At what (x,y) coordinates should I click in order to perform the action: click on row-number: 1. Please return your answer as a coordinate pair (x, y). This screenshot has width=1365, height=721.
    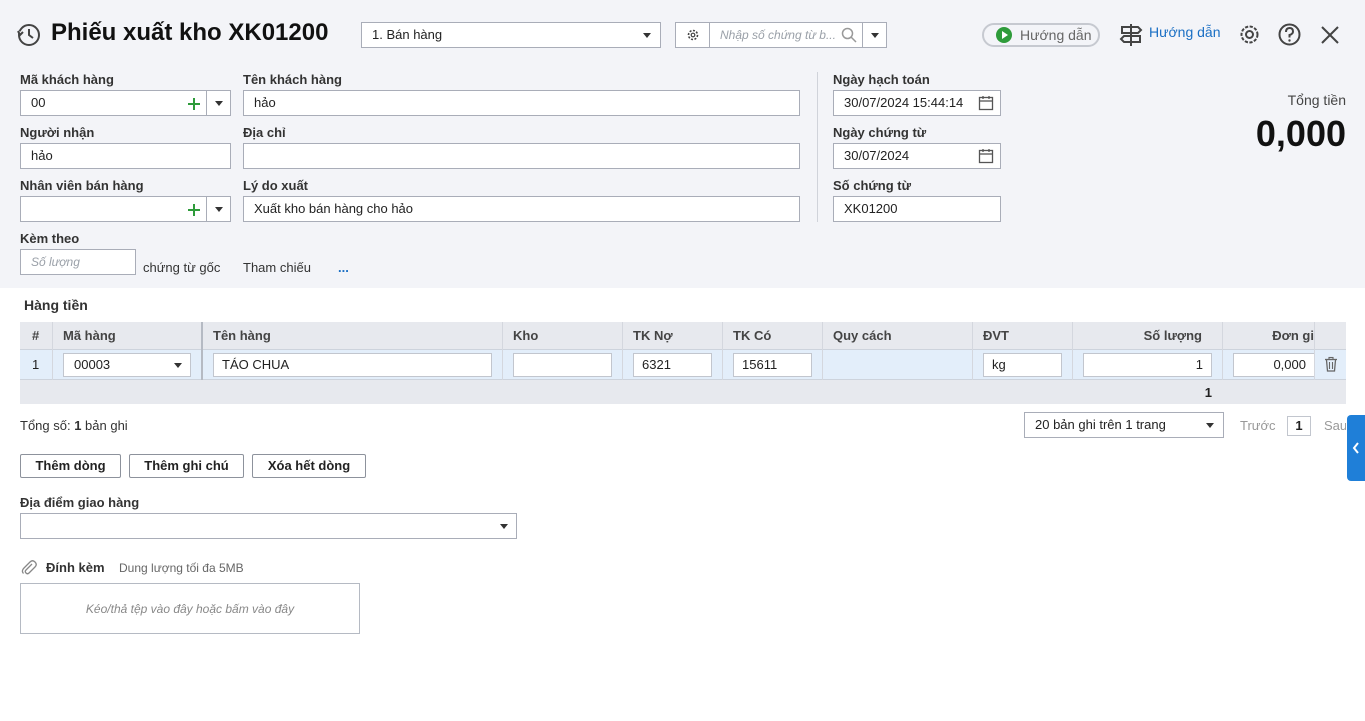
    Looking at the image, I should click on (36, 364).